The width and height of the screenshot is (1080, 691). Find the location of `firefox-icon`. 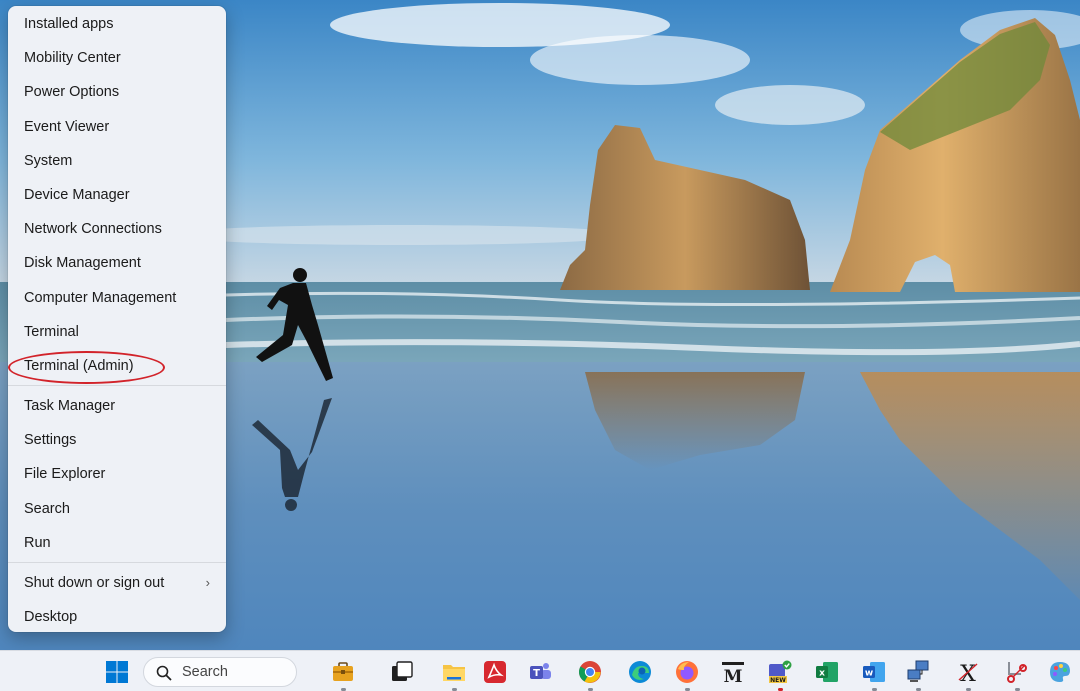

firefox-icon is located at coordinates (687, 672).